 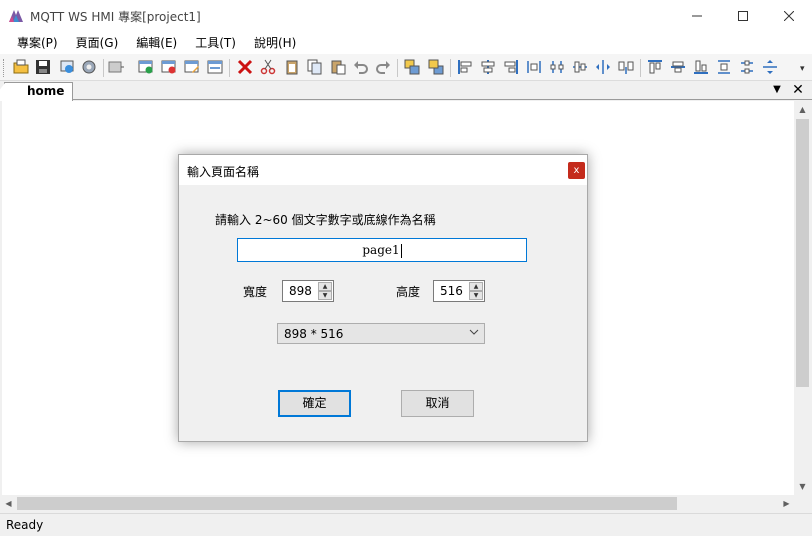 I want to click on tab-strip: home ▼ ✕, so click(x=406, y=91).